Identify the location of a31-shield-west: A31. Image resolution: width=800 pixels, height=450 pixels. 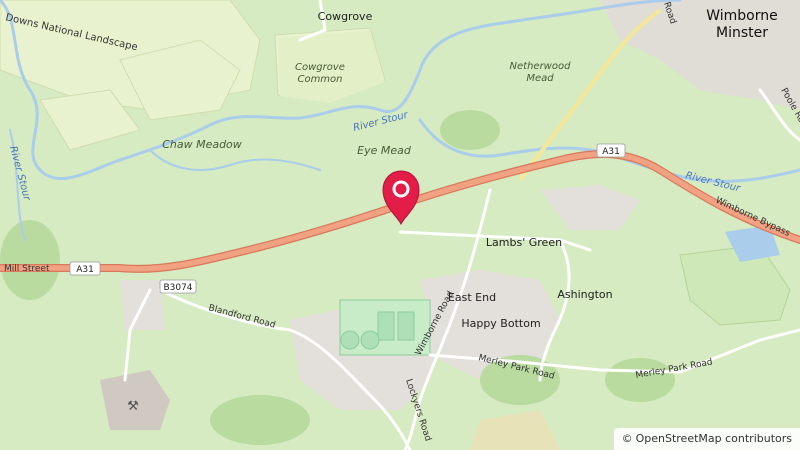
(85, 268).